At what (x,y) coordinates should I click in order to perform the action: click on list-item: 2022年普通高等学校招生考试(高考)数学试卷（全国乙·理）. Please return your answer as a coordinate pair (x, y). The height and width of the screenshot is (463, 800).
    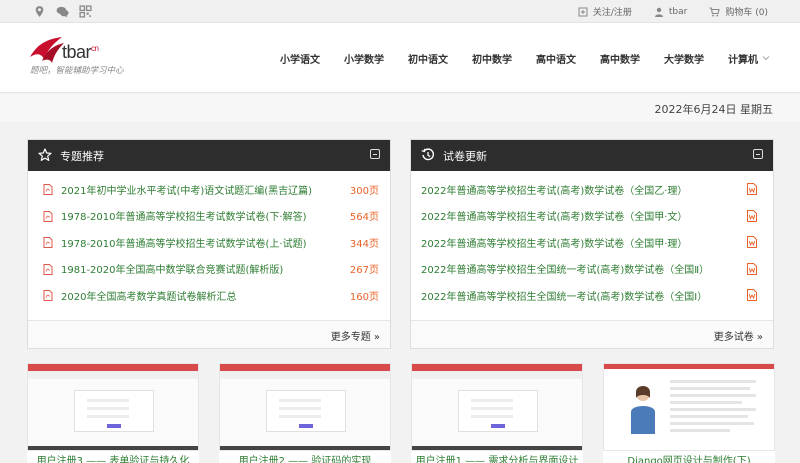
    Looking at the image, I should click on (592, 189).